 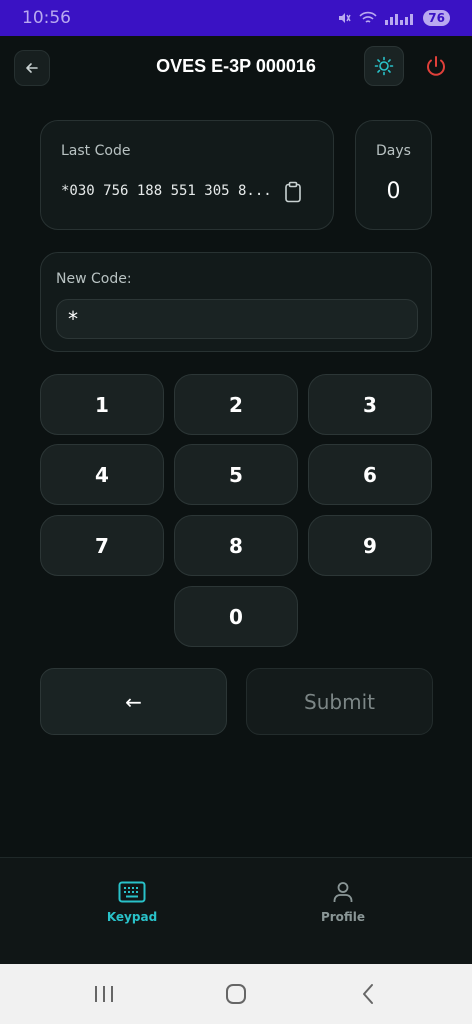 I want to click on person-icon, so click(x=343, y=892).